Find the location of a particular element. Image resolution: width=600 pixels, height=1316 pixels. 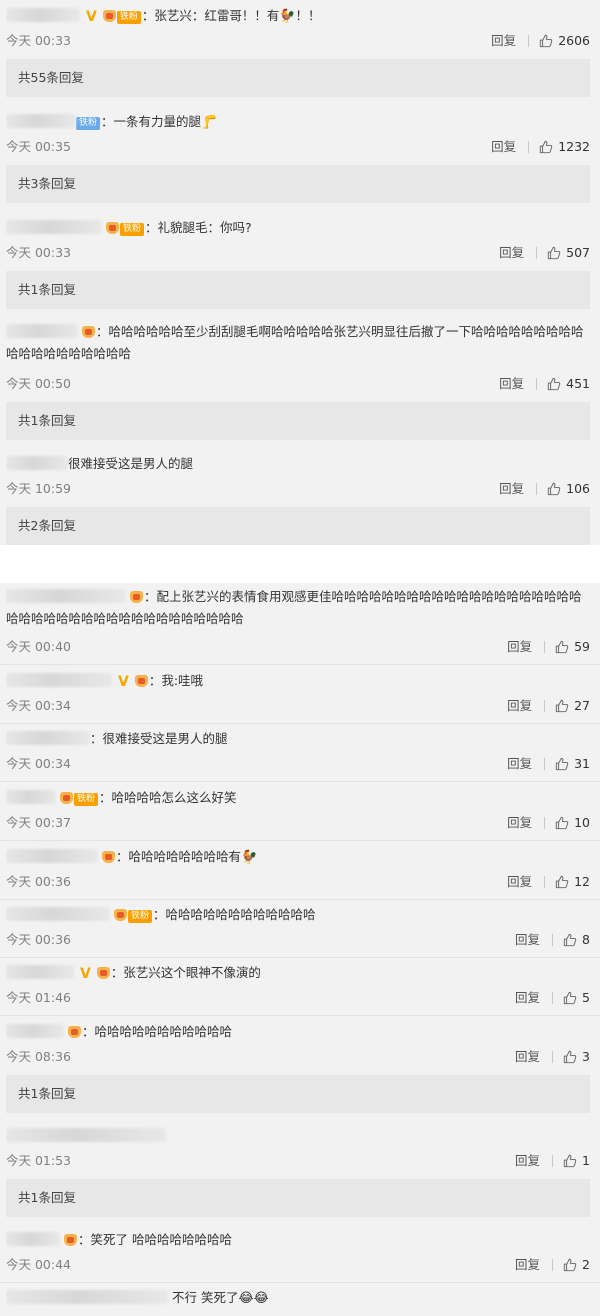

comment-text-line: ：笑死了 哈哈哈哈哈哈哈哈 is located at coordinates (298, 1240).